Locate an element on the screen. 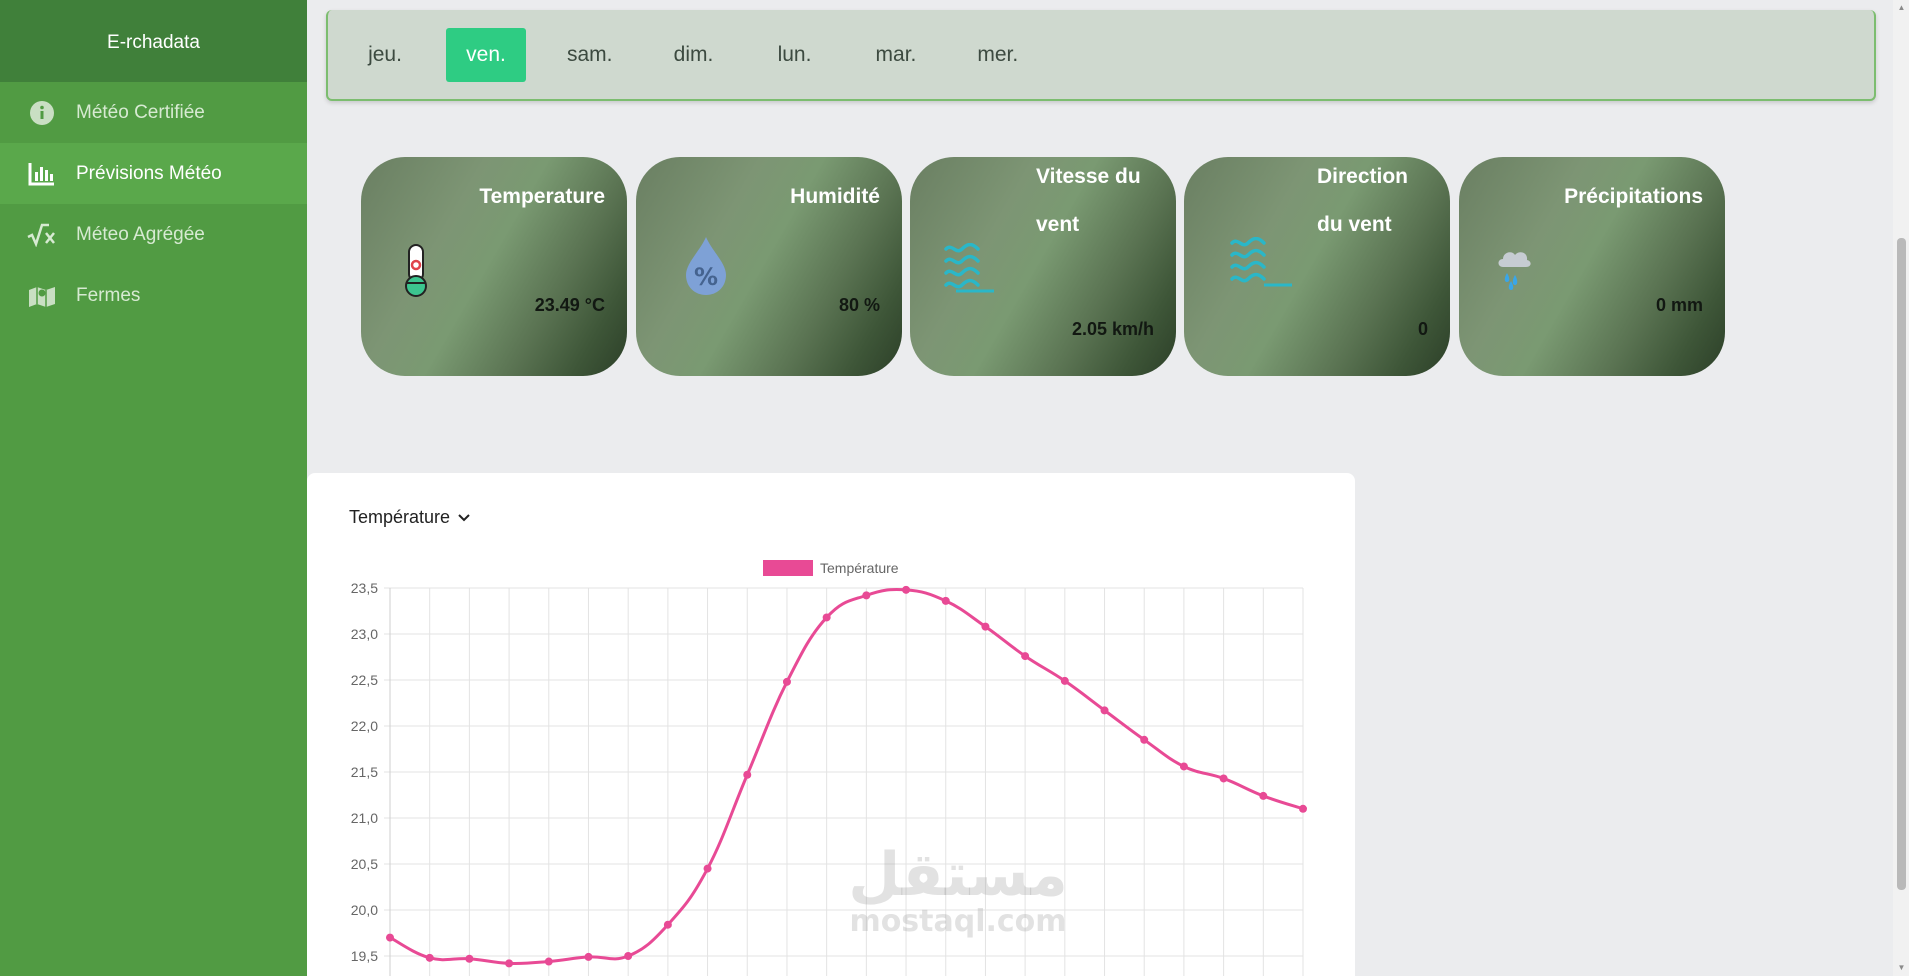 This screenshot has height=978, width=1909. humidity-drop-icon: % is located at coordinates (706, 268).